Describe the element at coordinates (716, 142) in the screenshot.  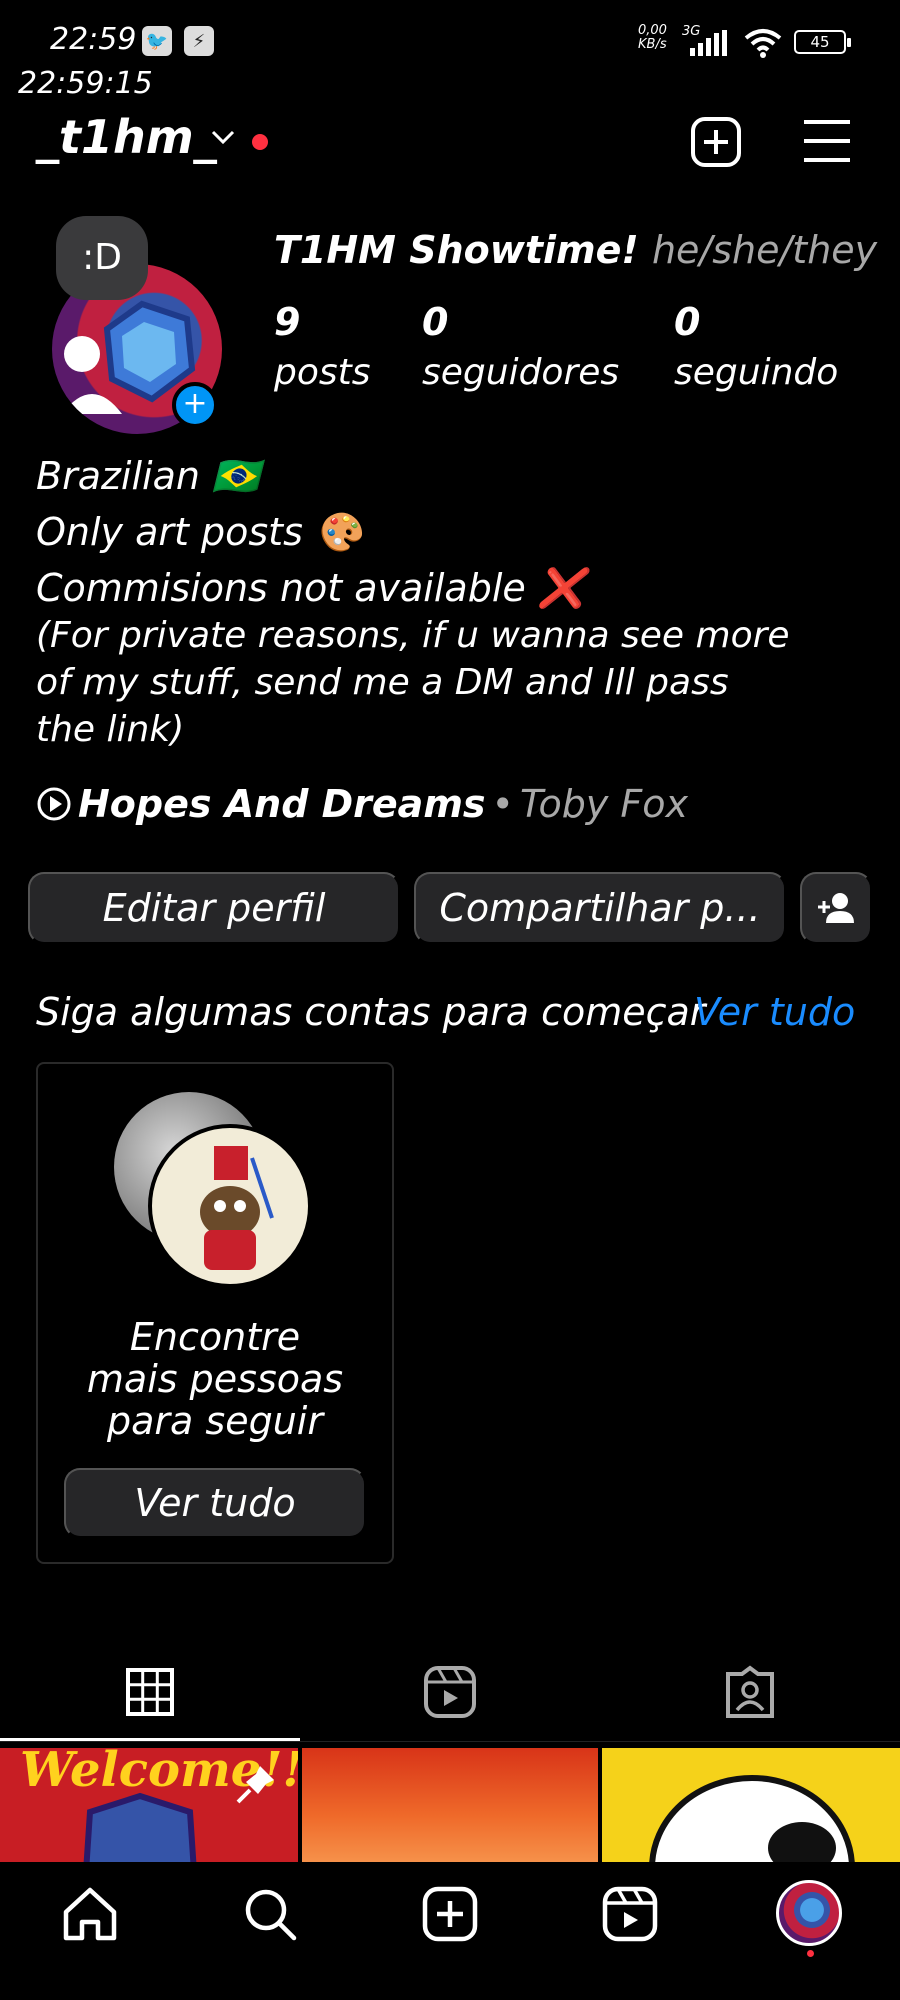
I see `new-post-icon` at that location.